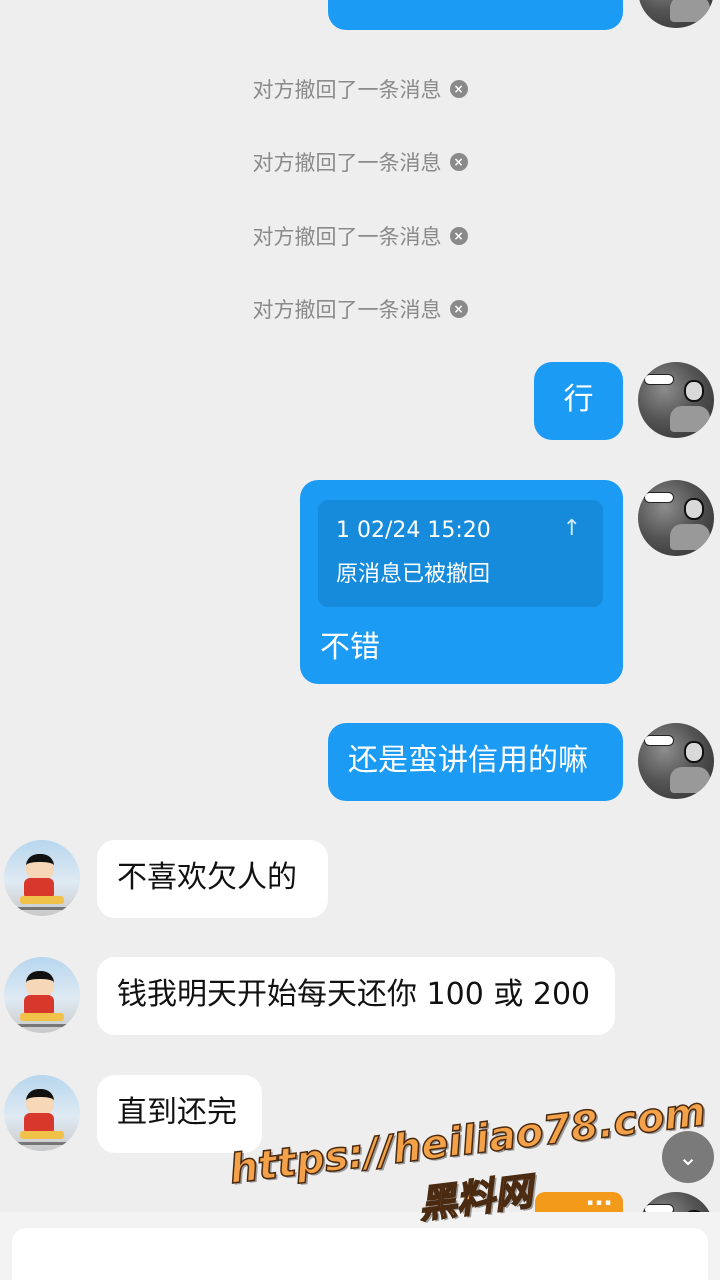 The image size is (720, 1280). Describe the element at coordinates (413, 530) in the screenshot. I see `quote-timestamp: 1 02/24 15:20` at that location.